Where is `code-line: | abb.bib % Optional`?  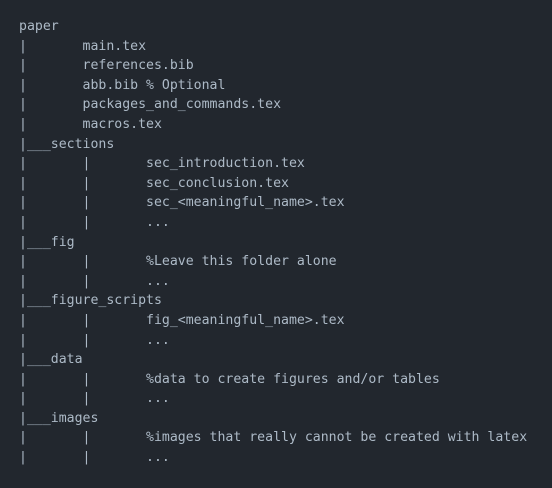 code-line: | abb.bib % Optional is located at coordinates (122, 85).